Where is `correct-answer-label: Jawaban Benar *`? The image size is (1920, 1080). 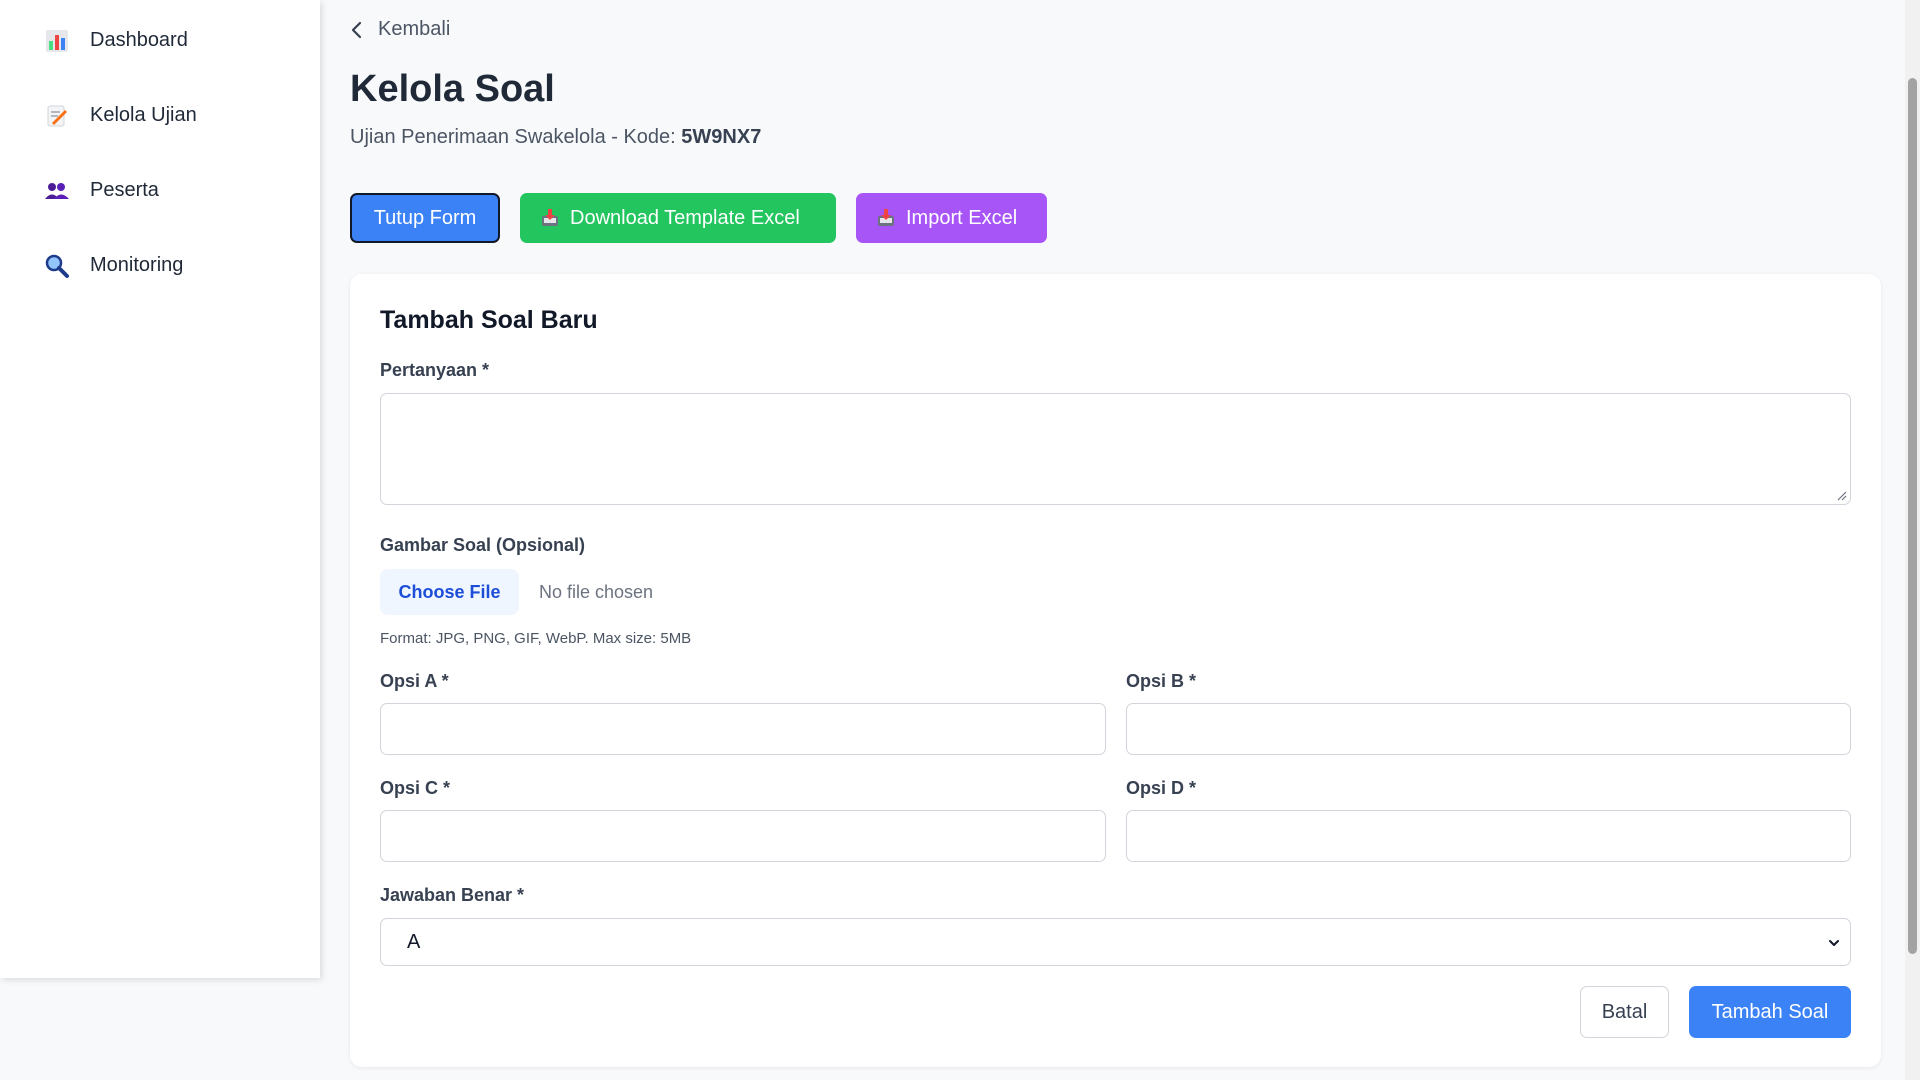 correct-answer-label: Jawaban Benar * is located at coordinates (452, 895).